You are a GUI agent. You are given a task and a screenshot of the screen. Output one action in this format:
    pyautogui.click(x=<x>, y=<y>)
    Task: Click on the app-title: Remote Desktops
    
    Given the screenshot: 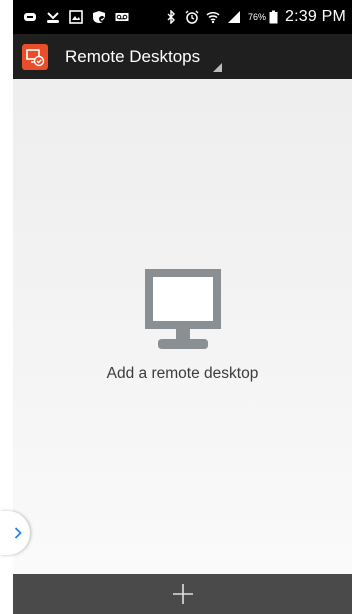 What is the action you would take?
    pyautogui.click(x=132, y=57)
    